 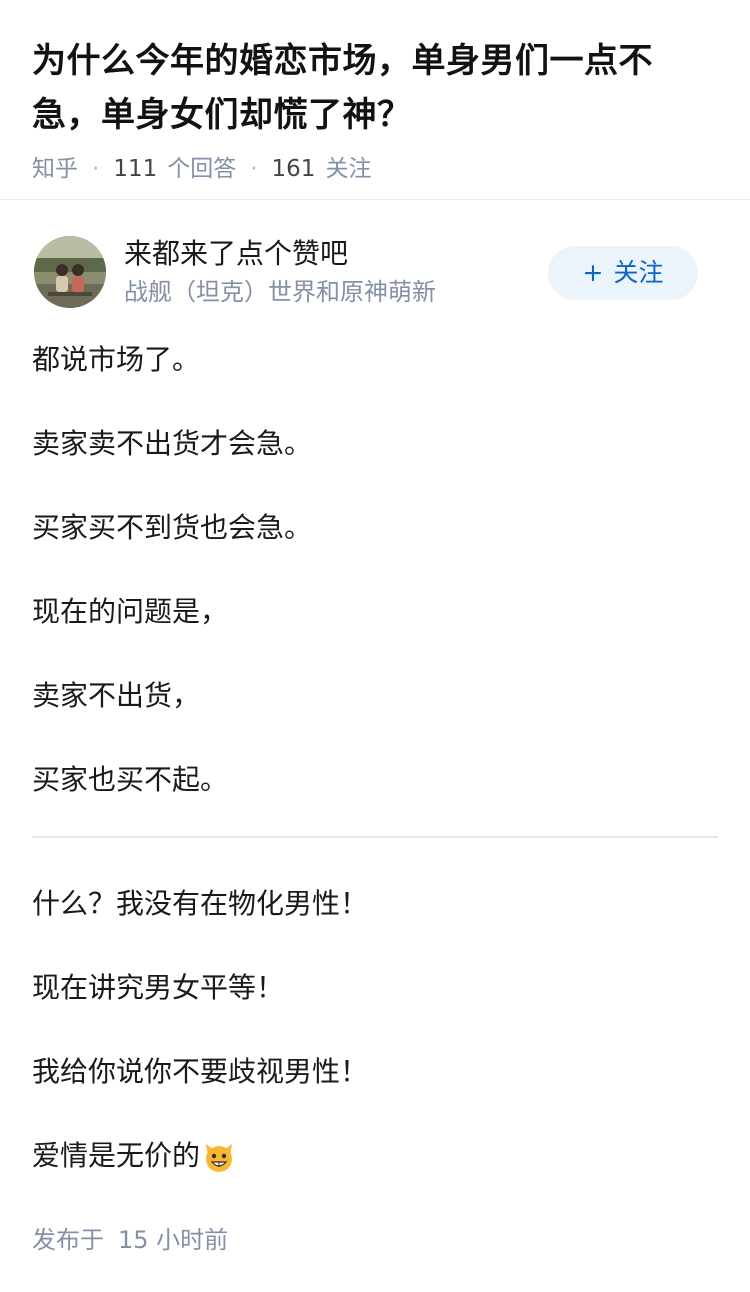 What do you see at coordinates (219, 1154) in the screenshot?
I see `cat-grin-icon` at bounding box center [219, 1154].